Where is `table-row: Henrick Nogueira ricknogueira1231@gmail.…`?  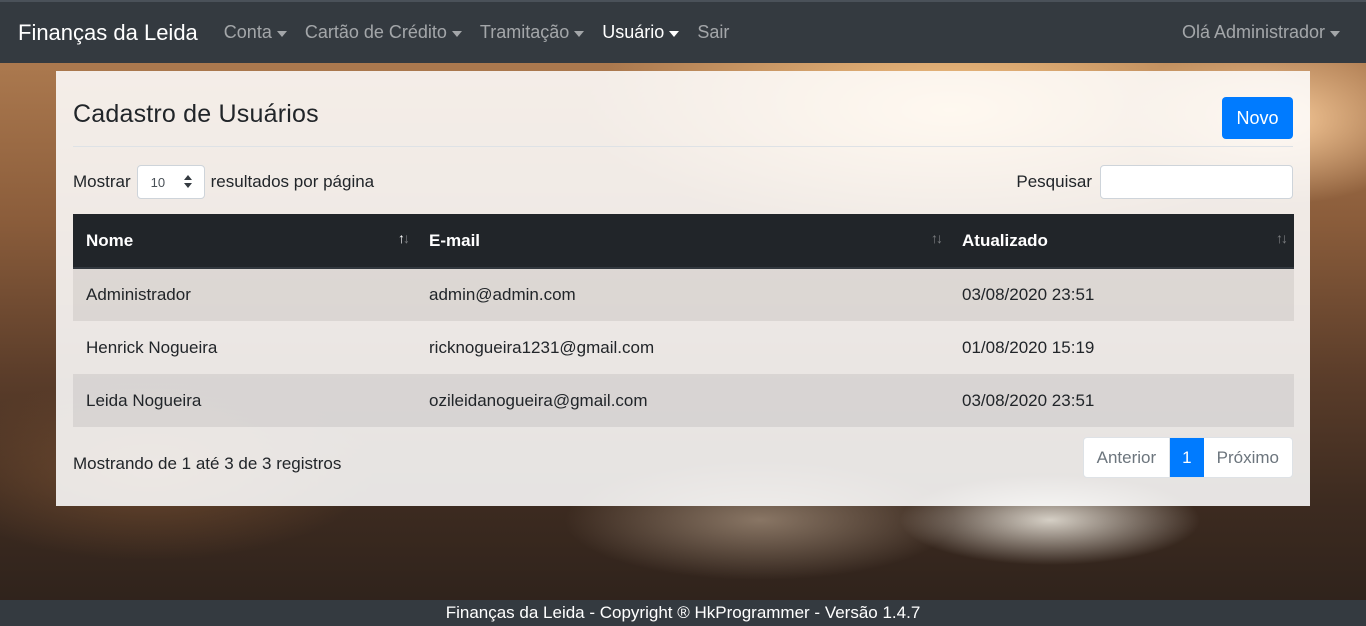
table-row: Henrick Nogueira ricknogueira1231@gmail.… is located at coordinates (683, 347).